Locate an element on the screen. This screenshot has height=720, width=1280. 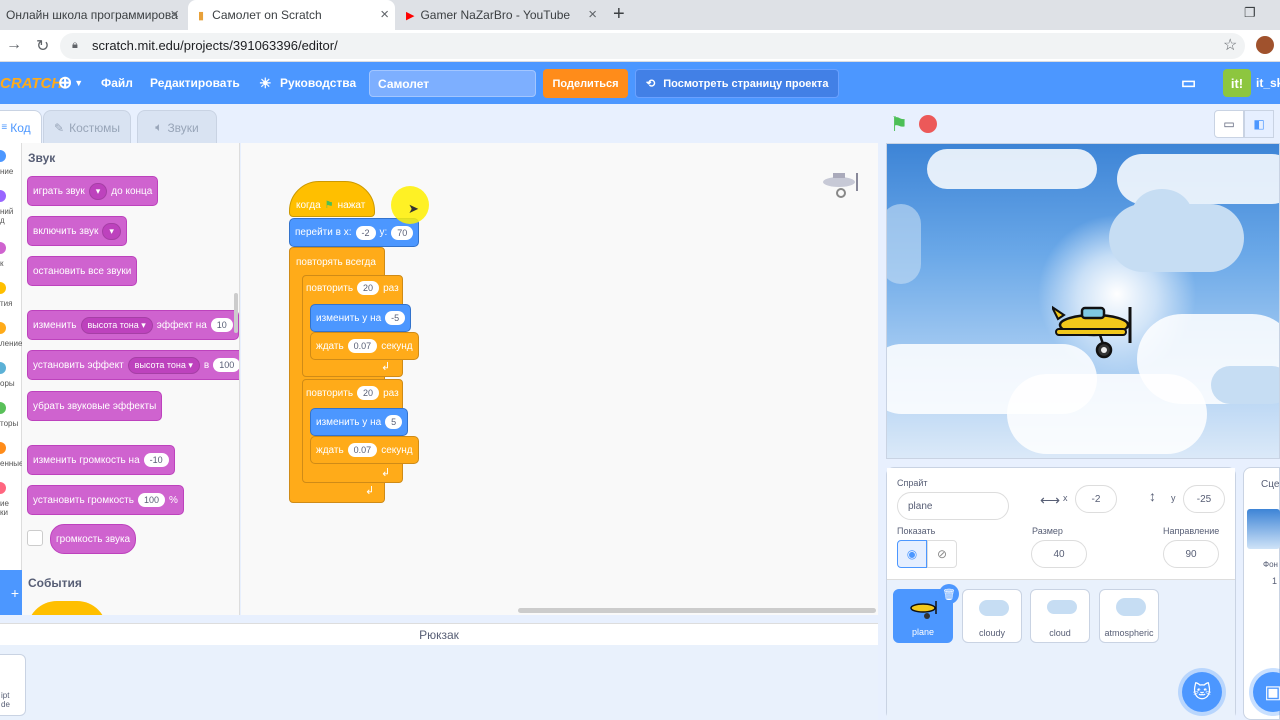
green-flag-button: ⚑ is located at coordinates (899, 124).